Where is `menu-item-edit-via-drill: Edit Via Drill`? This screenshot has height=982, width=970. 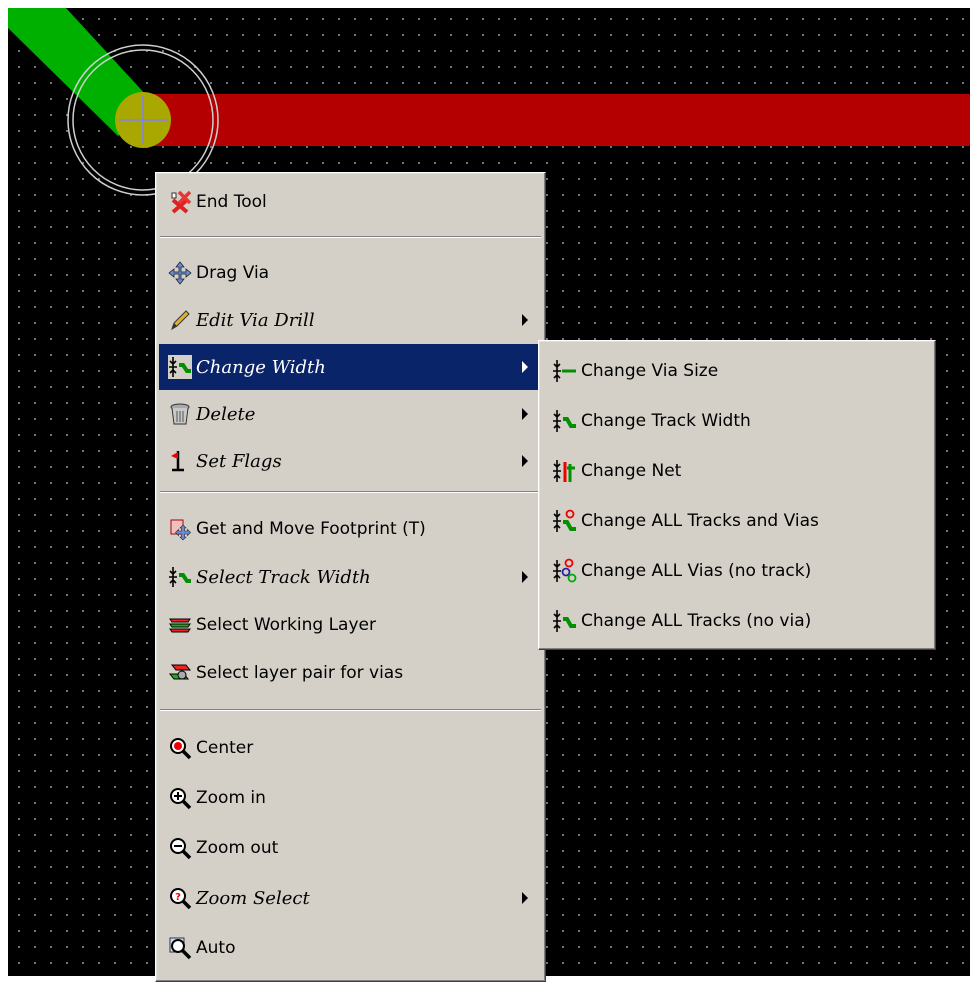 menu-item-edit-via-drill: Edit Via Drill is located at coordinates (350, 320).